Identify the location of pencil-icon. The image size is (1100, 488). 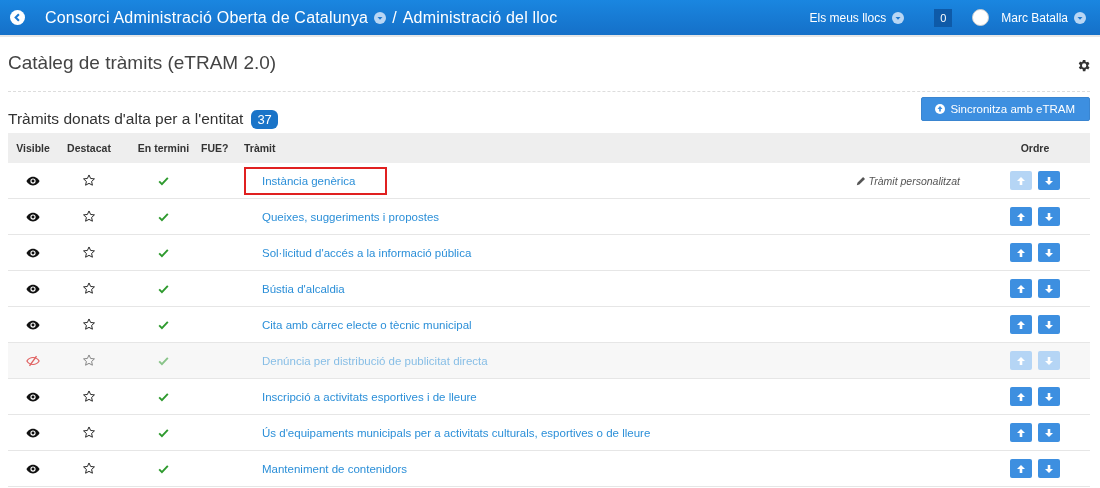
(860, 180).